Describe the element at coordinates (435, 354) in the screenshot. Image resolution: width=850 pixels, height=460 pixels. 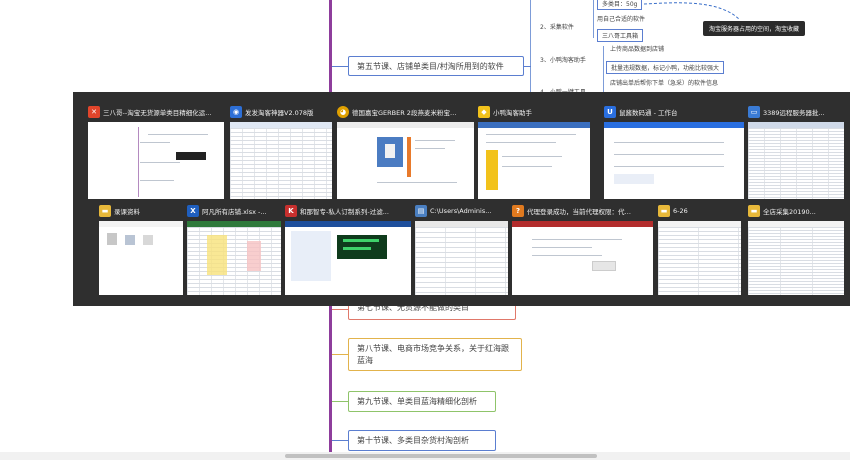
I see `node-lesson8: 第八节课、电商市场竞争关系，关于红海跟蓝海` at that location.